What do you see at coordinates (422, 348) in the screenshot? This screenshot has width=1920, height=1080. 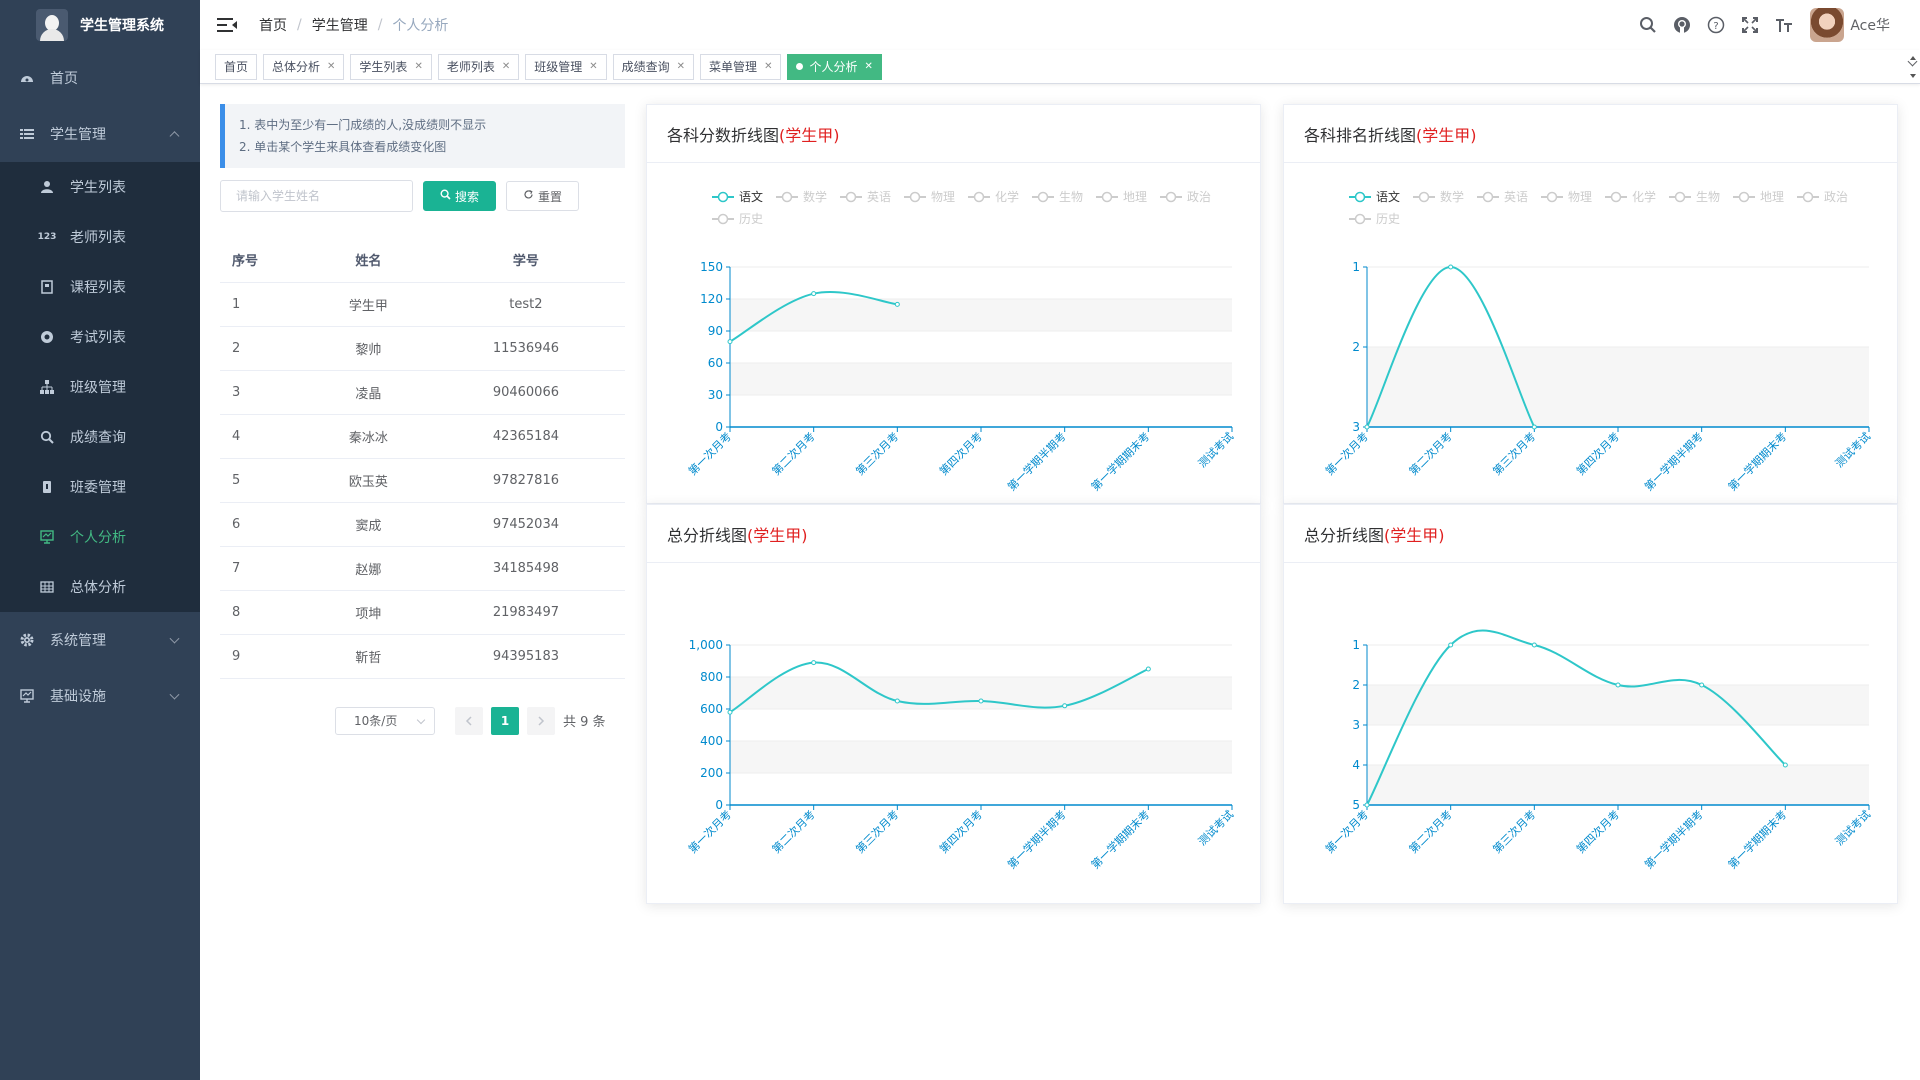 I see `table-row: 2 黎帅 11536946` at bounding box center [422, 348].